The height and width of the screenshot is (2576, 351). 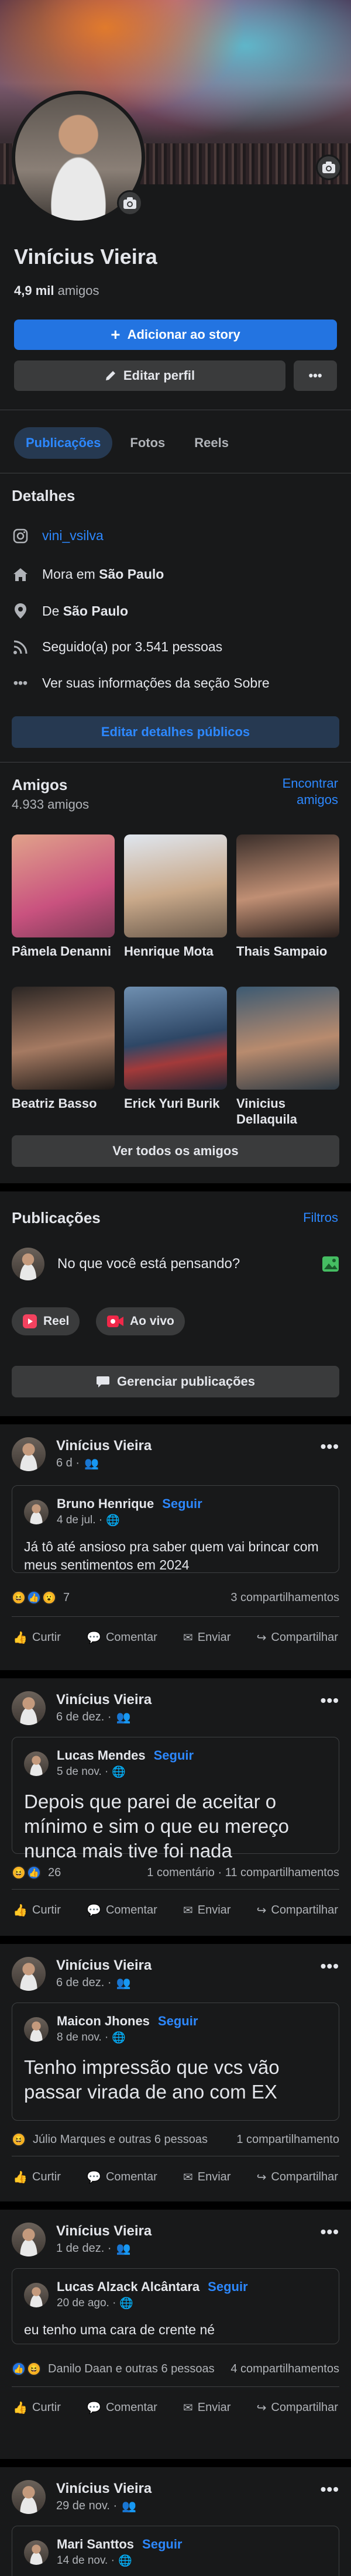 I want to click on friend-card: Henrique Mota, so click(x=175, y=906).